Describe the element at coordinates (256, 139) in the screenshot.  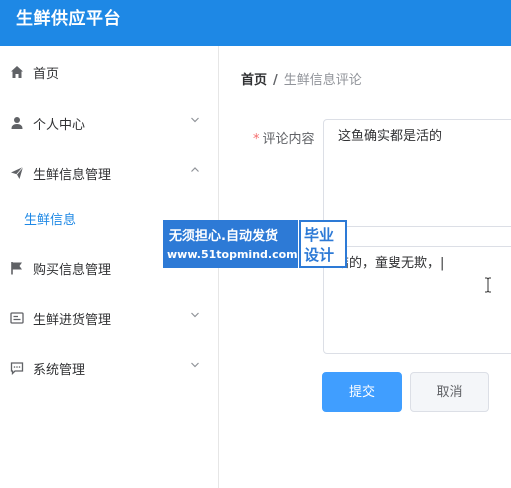
I see `required-mark: *` at that location.